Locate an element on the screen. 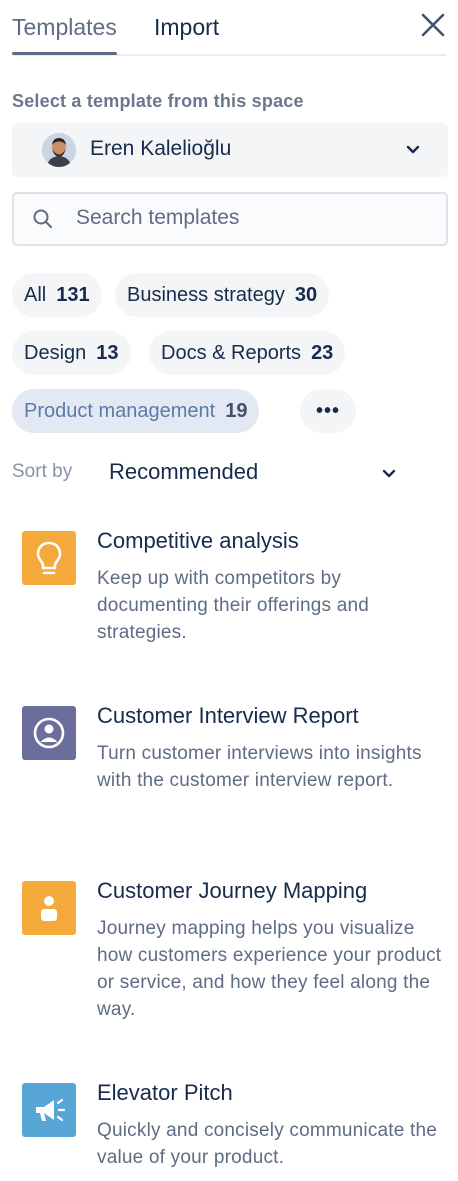  chip-label: All is located at coordinates (35, 294).